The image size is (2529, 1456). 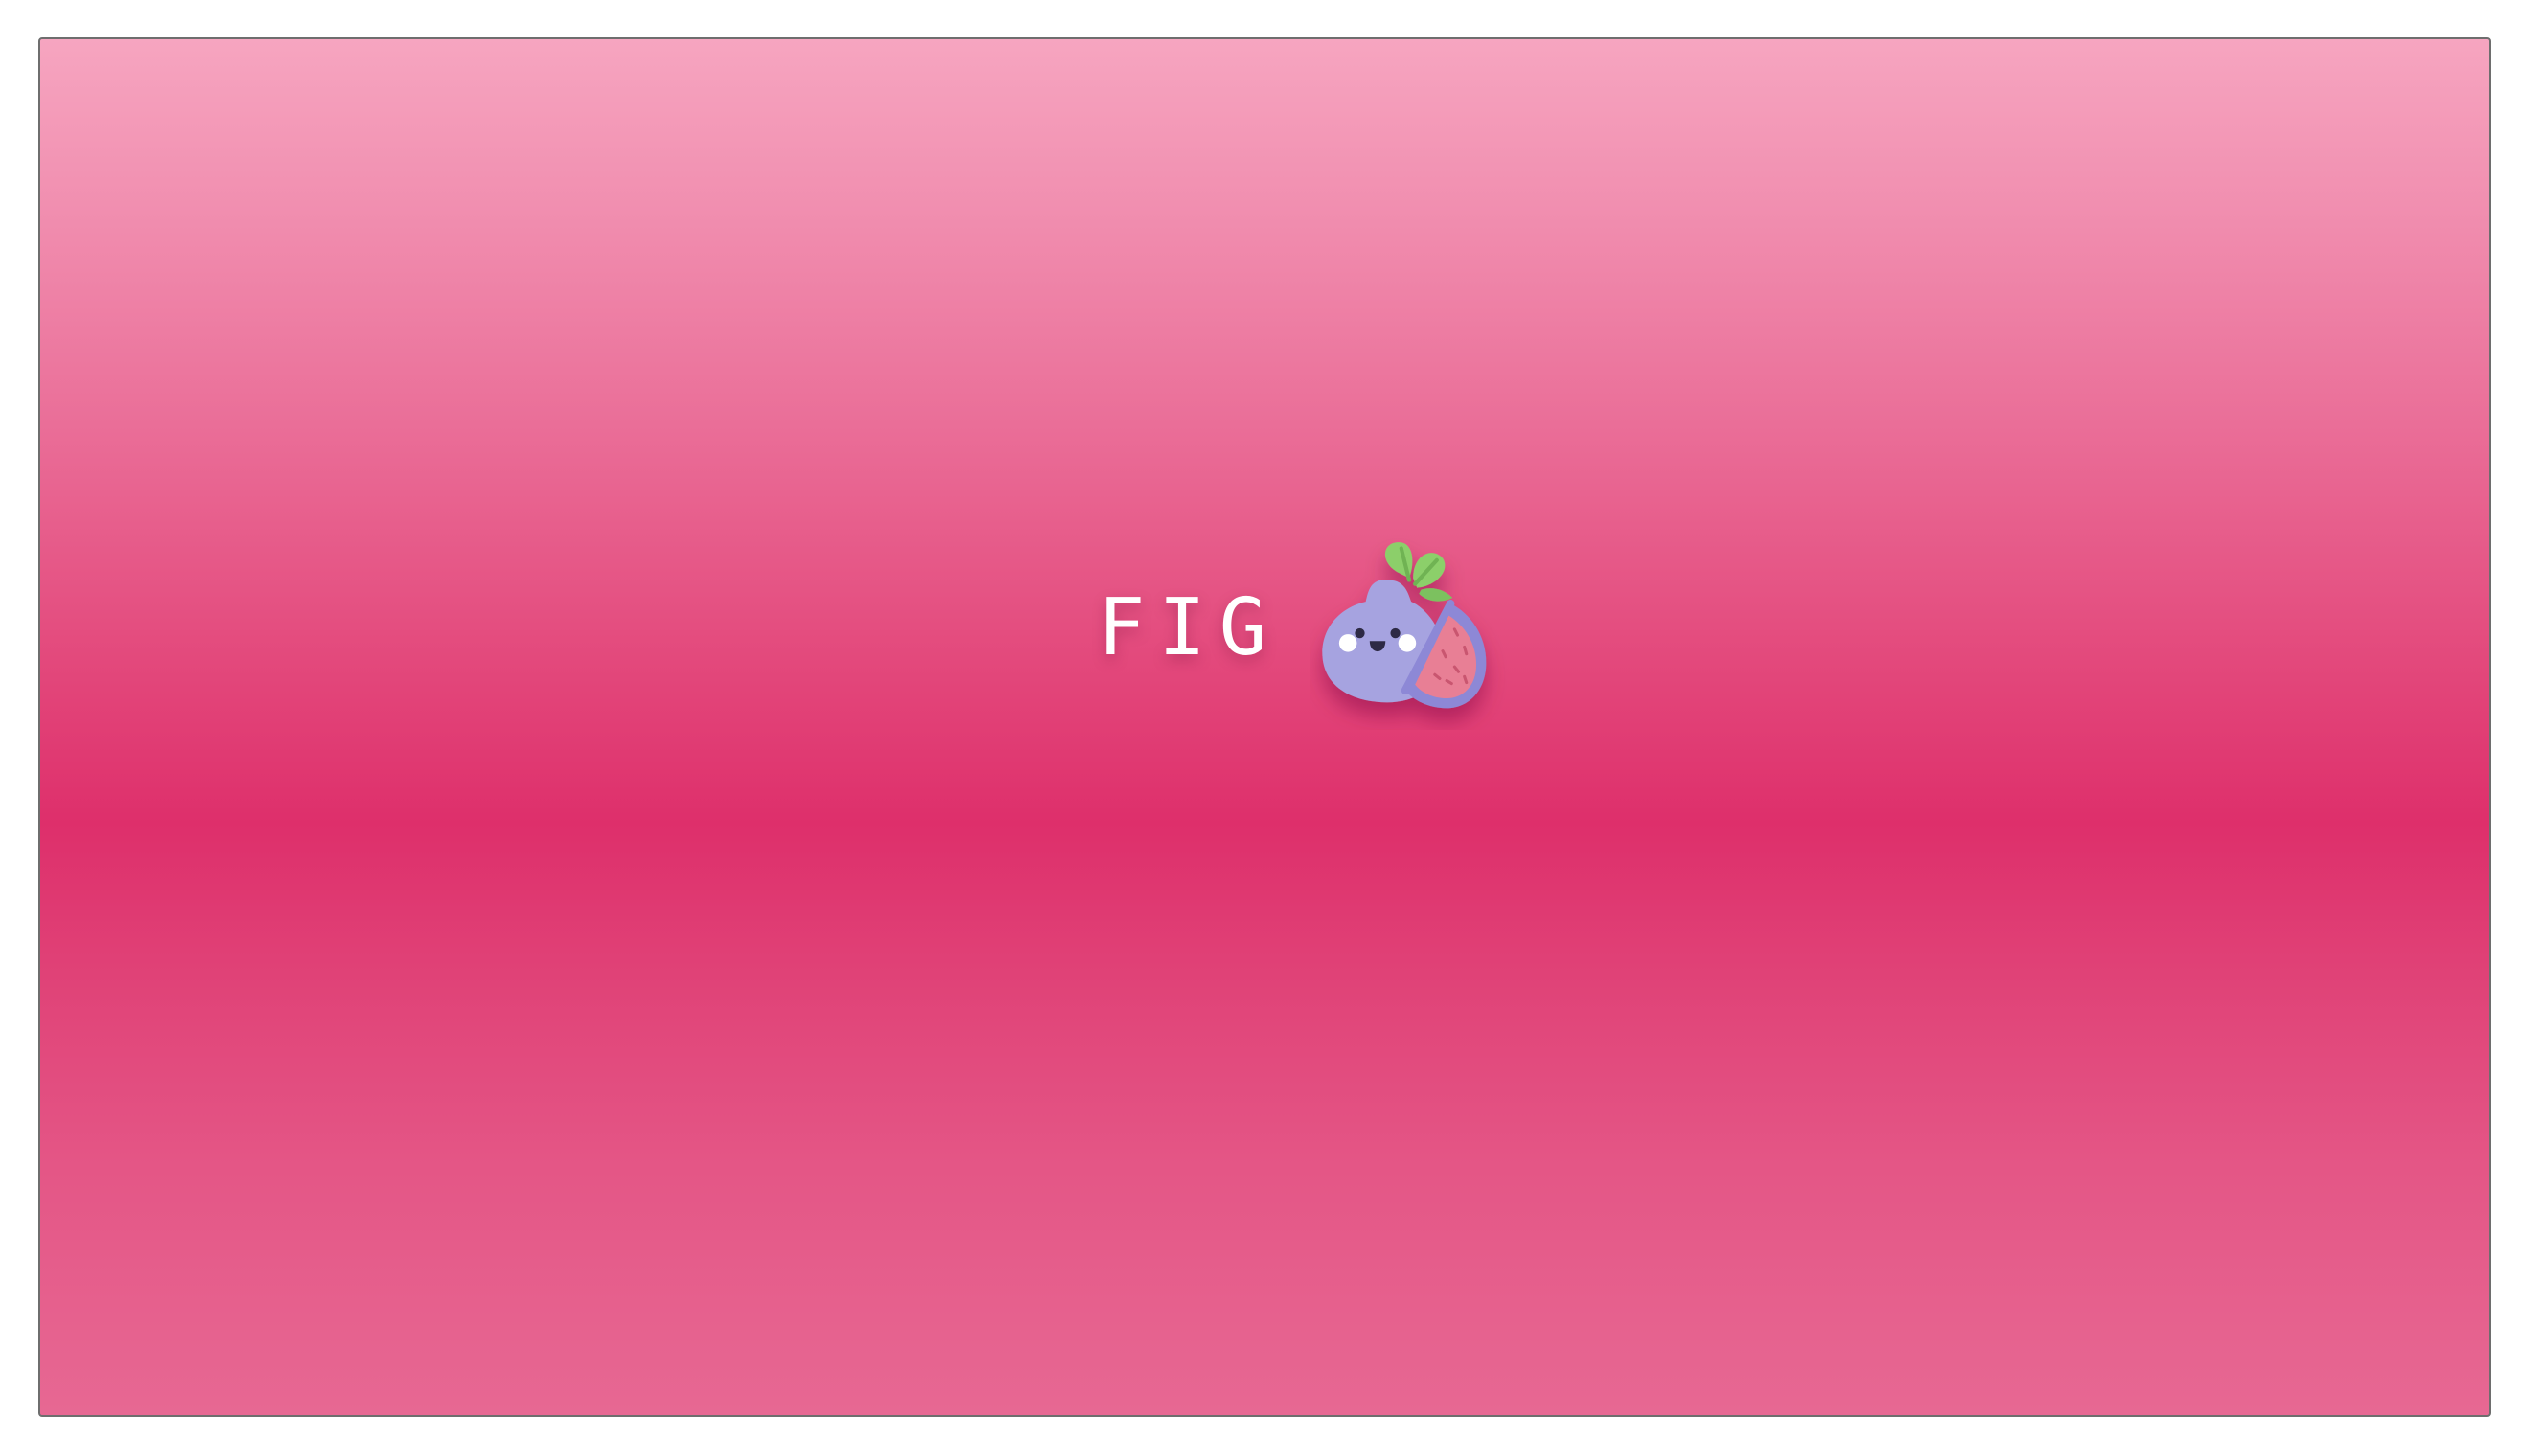 I want to click on app-name: FIG, so click(x=1189, y=627).